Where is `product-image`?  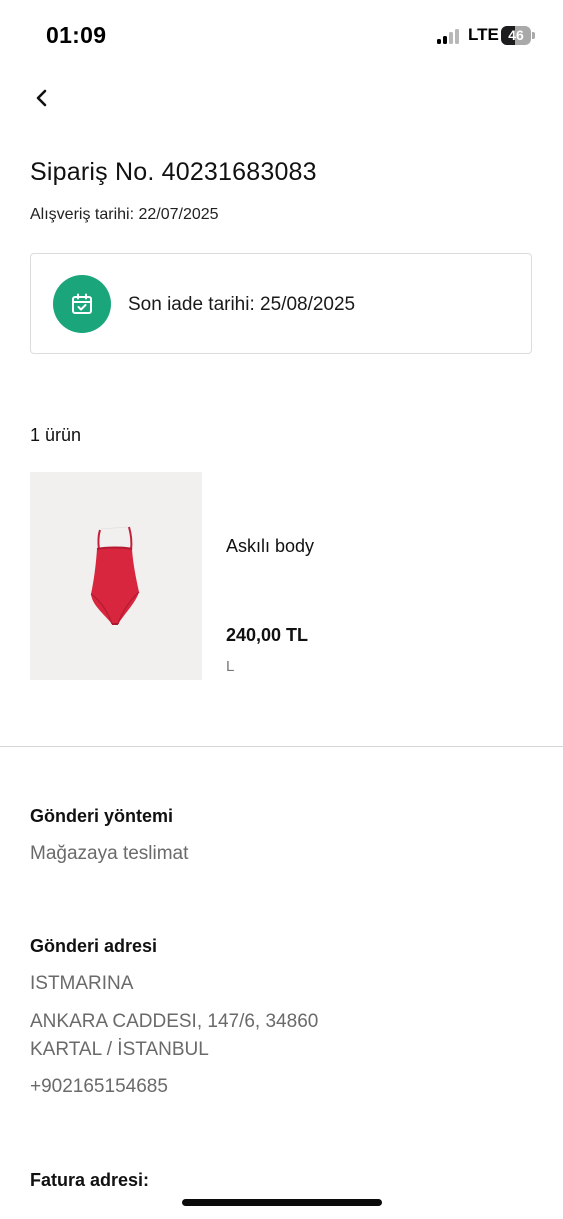 product-image is located at coordinates (116, 576).